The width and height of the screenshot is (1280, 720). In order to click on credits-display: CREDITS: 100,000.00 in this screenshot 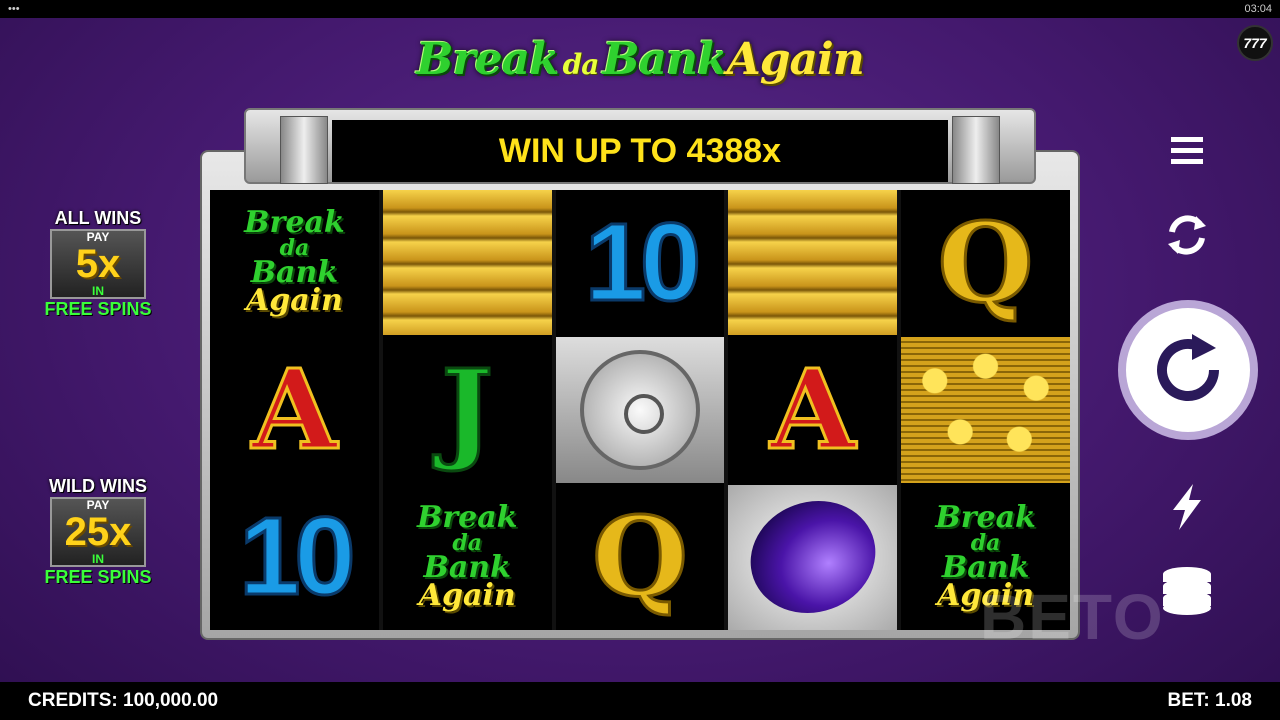, I will do `click(123, 701)`.